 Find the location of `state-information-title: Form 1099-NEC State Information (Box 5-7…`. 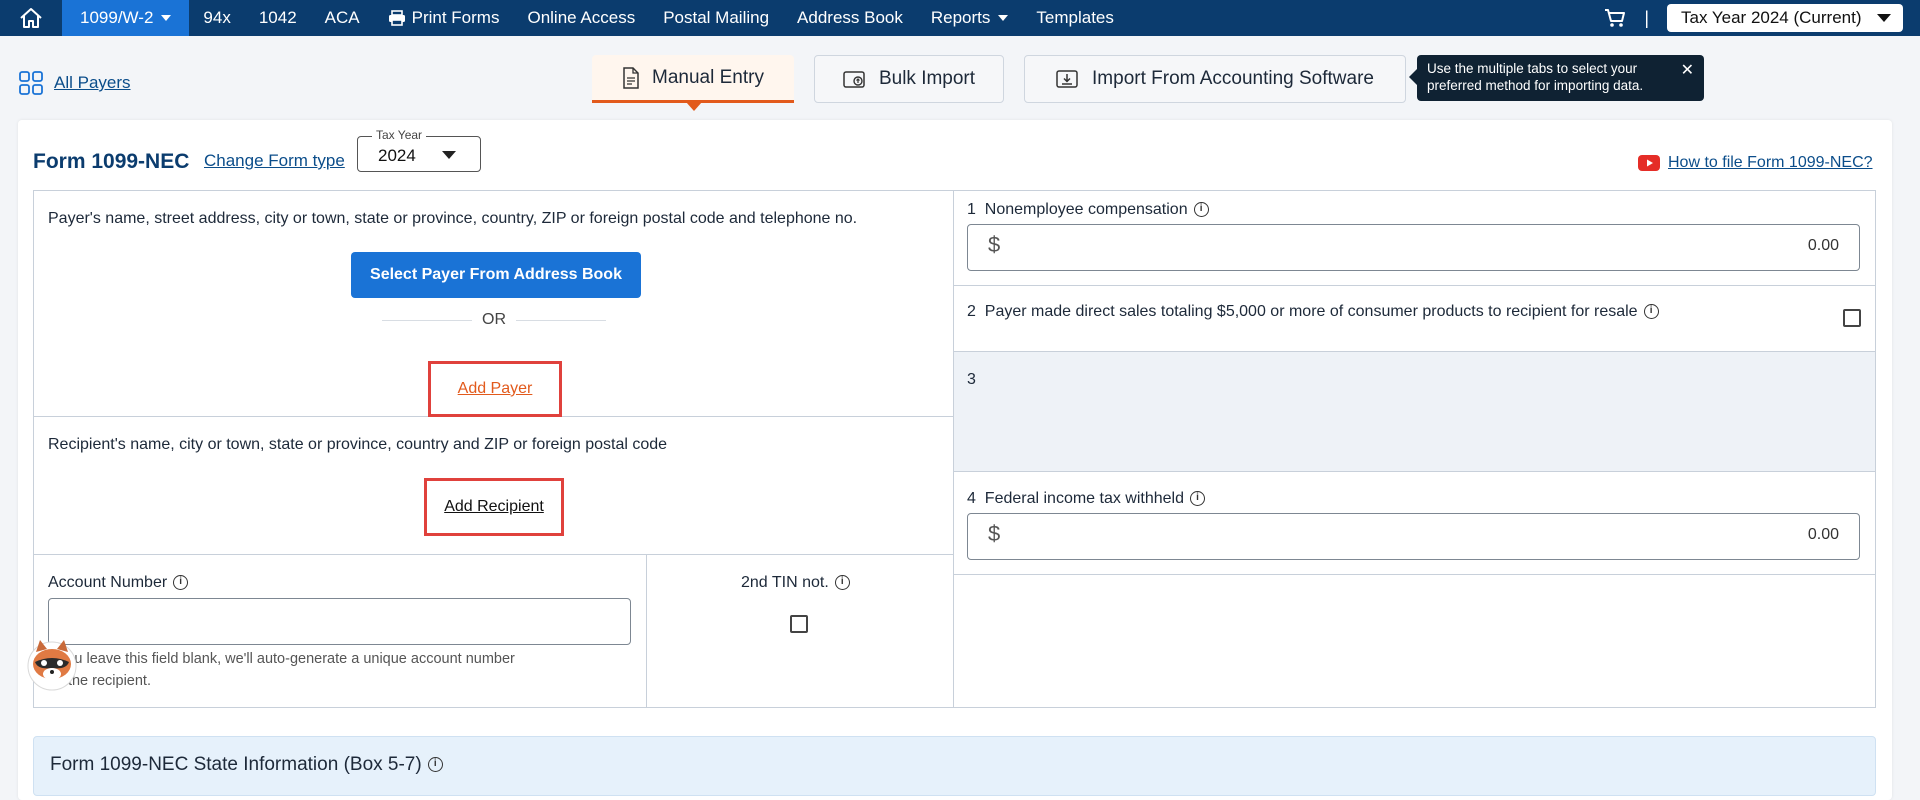

state-information-title: Form 1099-NEC State Information (Box 5-7… is located at coordinates (246, 765).